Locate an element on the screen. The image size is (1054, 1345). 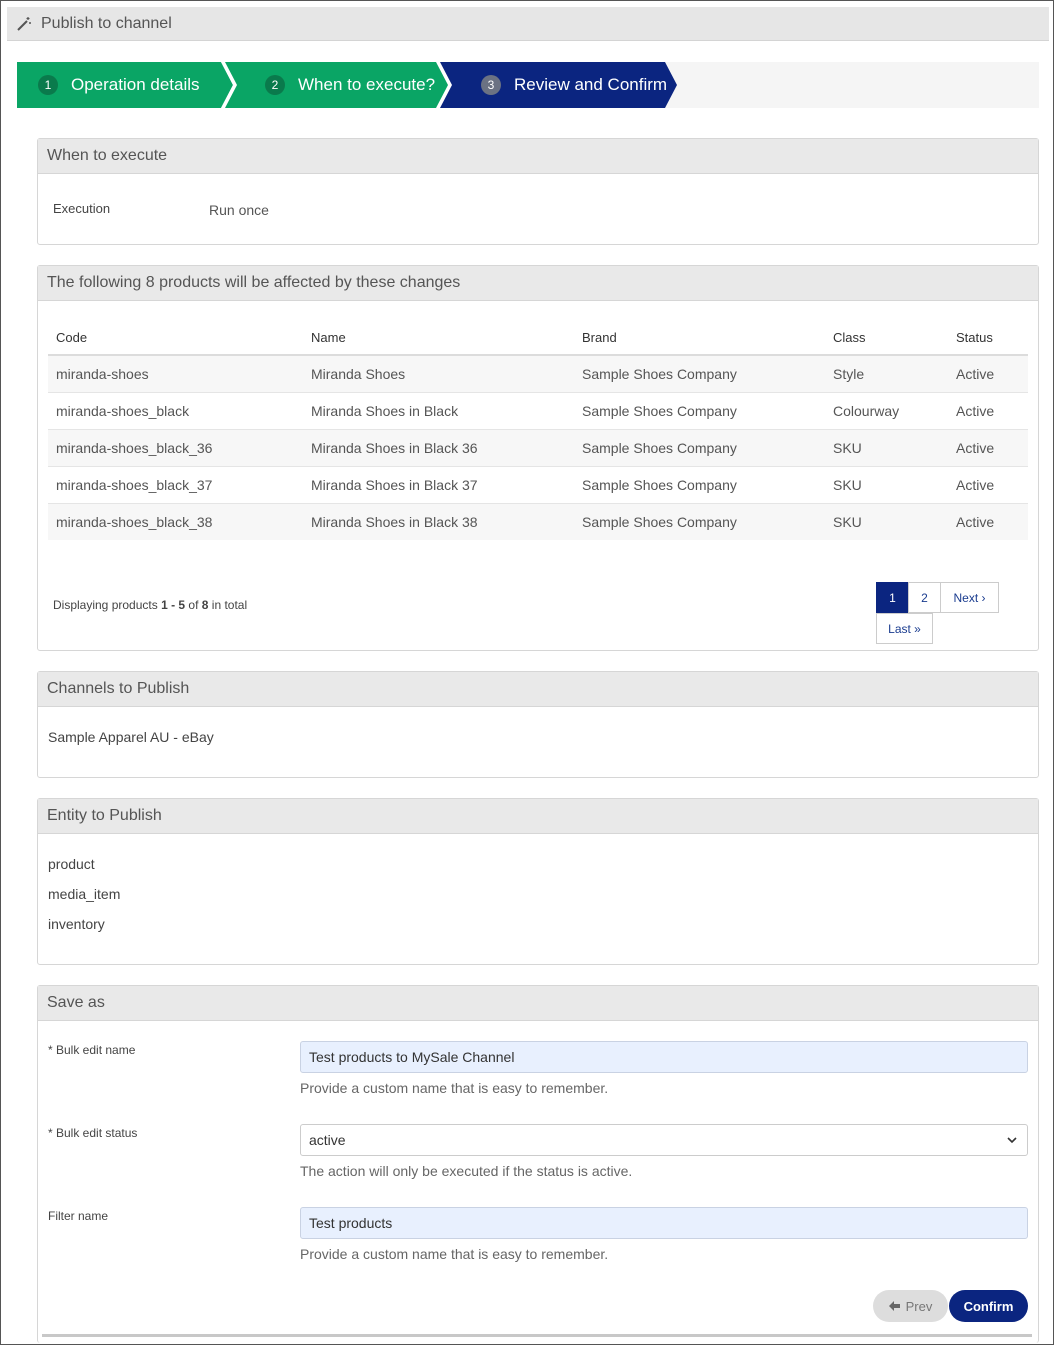
bulk-edit-status-label: * Bulk edit status is located at coordinates (93, 1133).